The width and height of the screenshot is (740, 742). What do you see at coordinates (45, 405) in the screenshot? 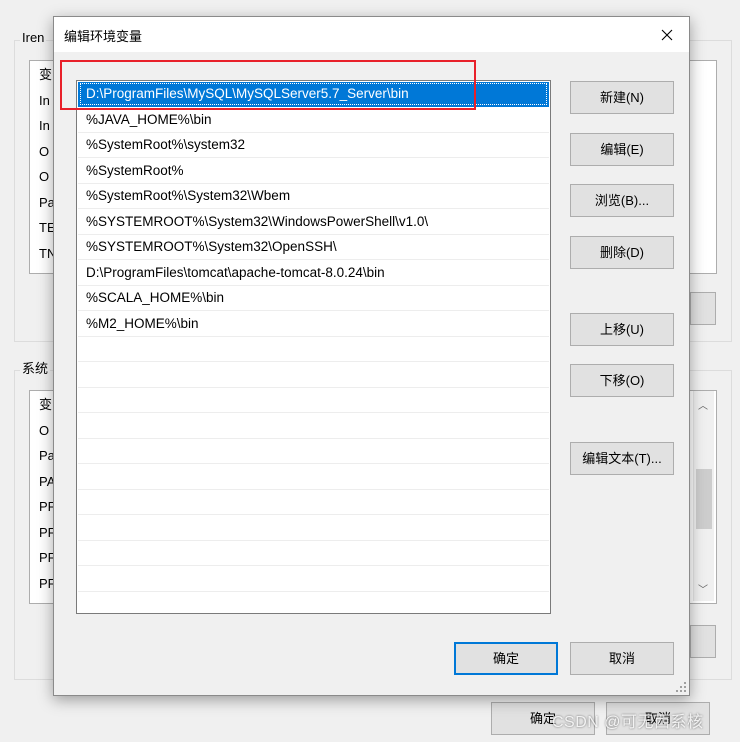
I see `system-variable-item: 变` at bounding box center [45, 405].